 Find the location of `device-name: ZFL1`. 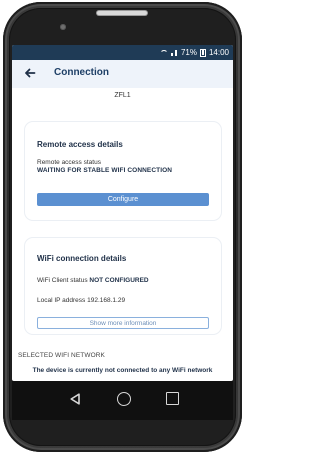

device-name: ZFL1 is located at coordinates (122, 95).